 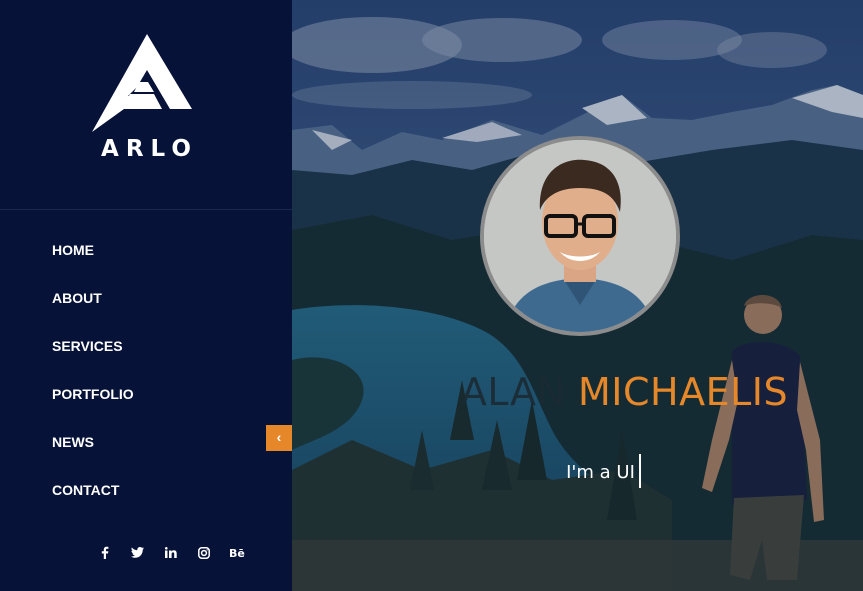 I want to click on person-portrait, so click(x=580, y=236).